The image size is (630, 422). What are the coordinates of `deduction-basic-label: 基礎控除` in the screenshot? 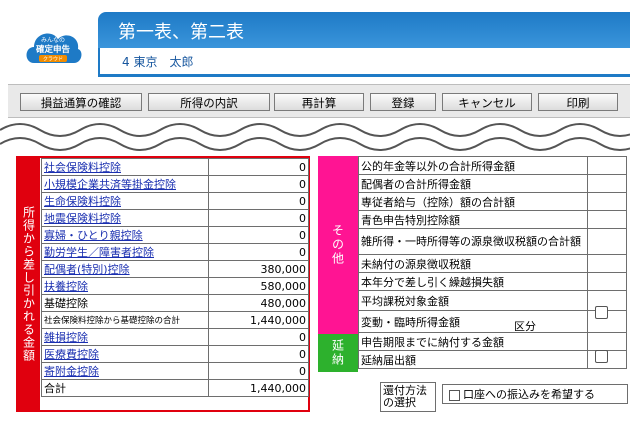 It's located at (125, 303).